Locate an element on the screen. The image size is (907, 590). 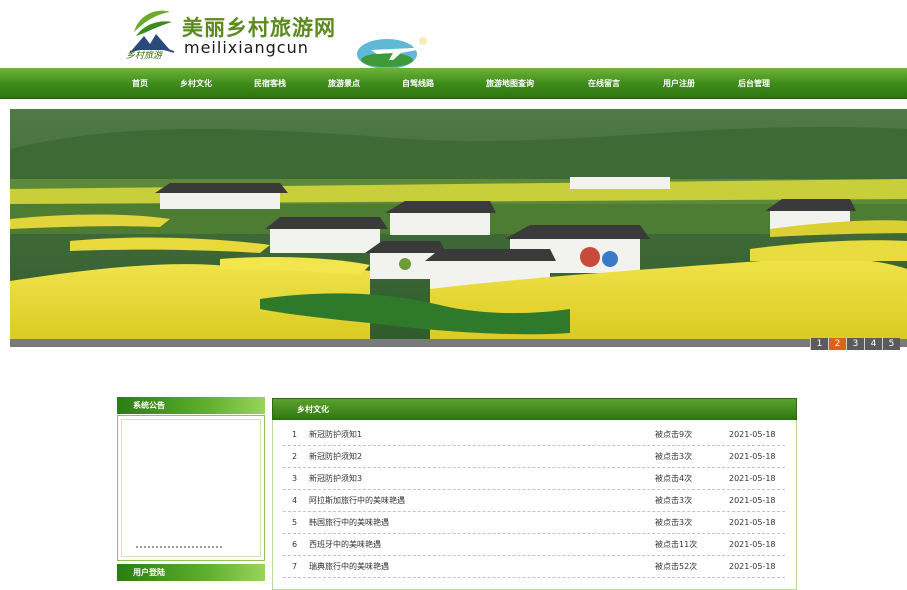
row-number: 7 is located at coordinates (295, 566).